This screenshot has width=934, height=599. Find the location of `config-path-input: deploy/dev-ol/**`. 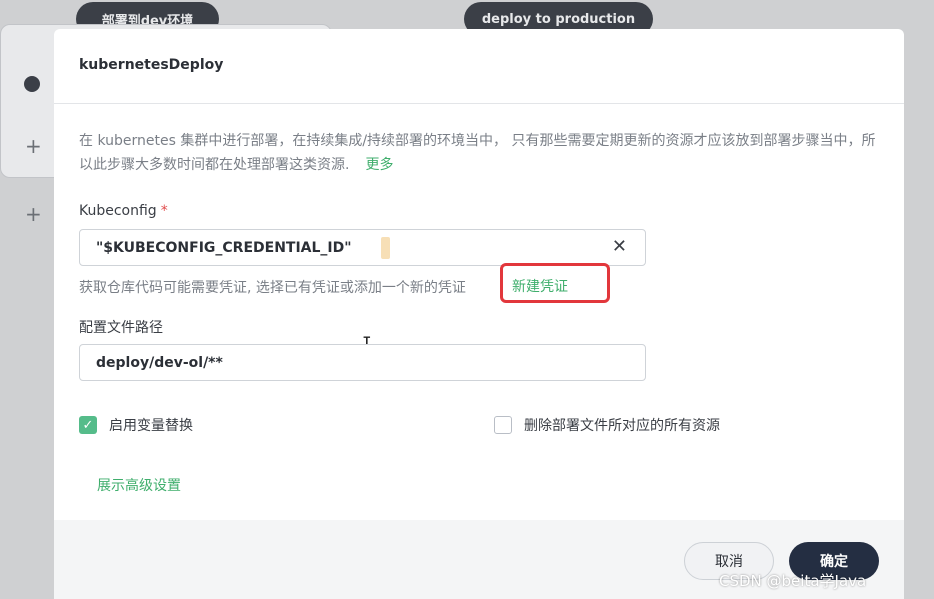

config-path-input: deploy/dev-ol/** is located at coordinates (362, 362).